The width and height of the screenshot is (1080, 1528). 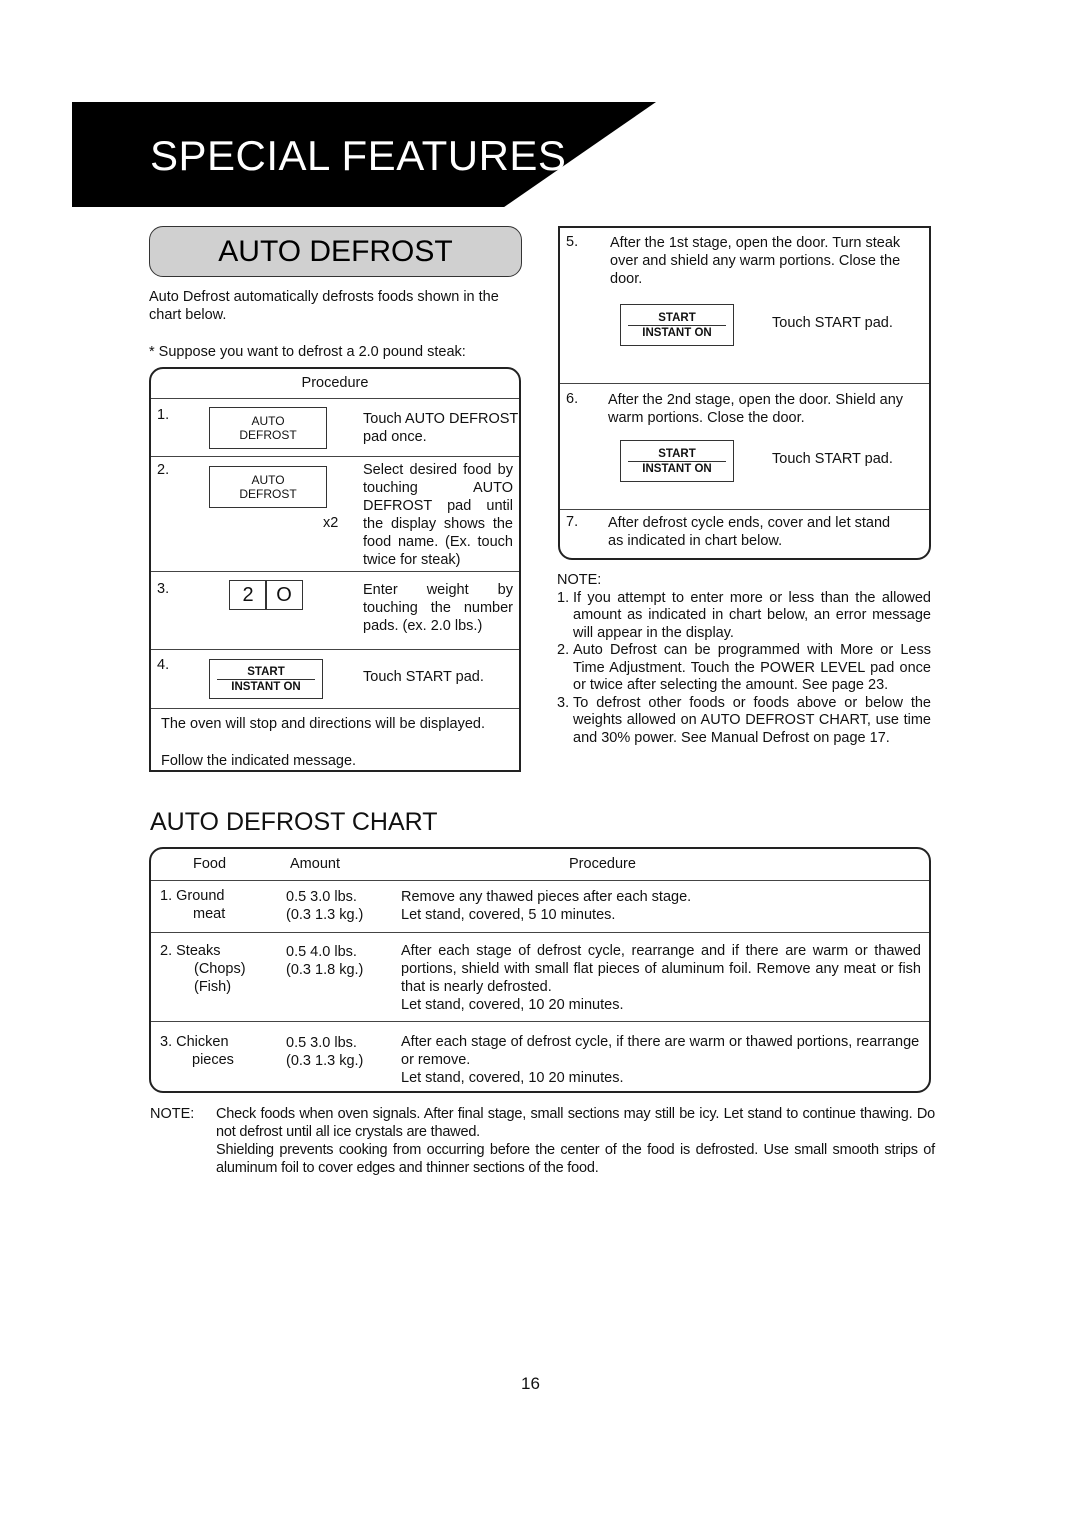 I want to click on step-number: 5., so click(x=572, y=242).